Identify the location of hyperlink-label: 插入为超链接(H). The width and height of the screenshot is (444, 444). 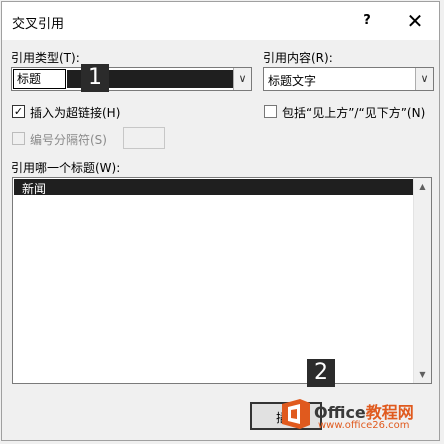
(75, 113).